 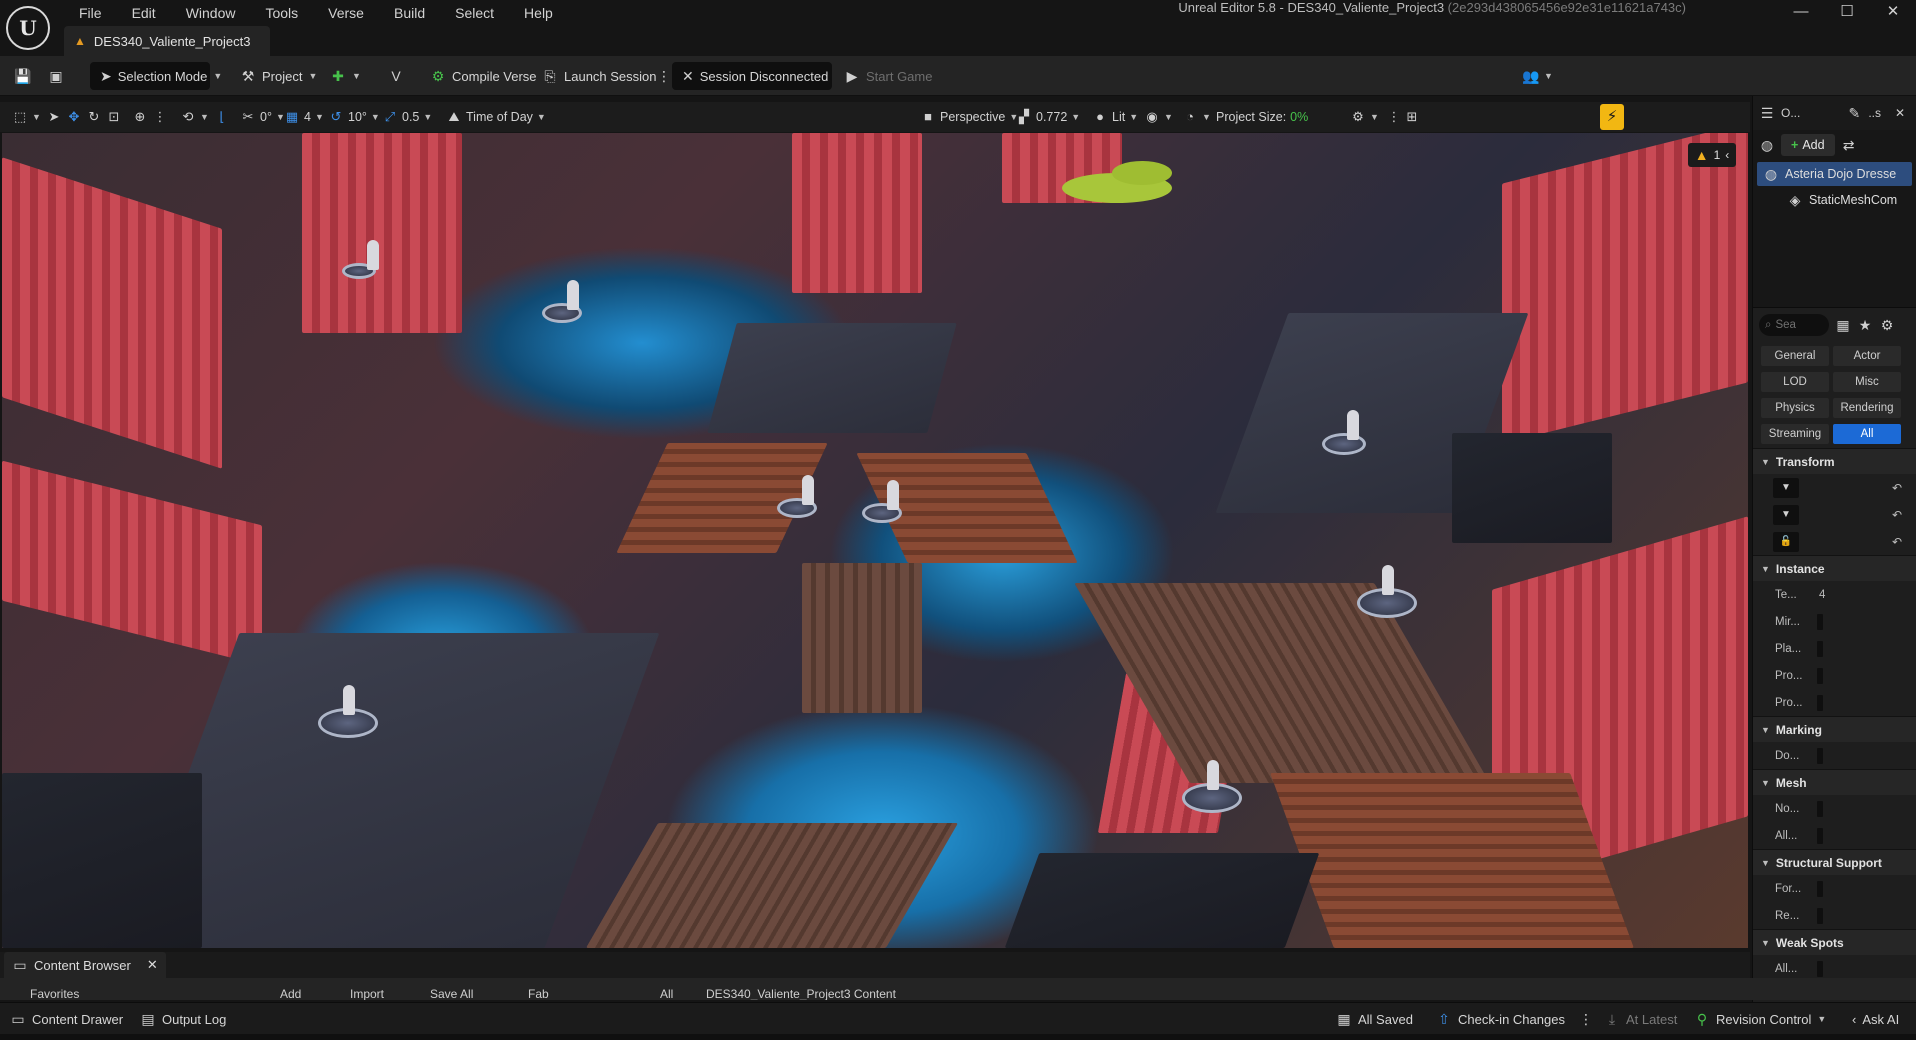 What do you see at coordinates (346, 13) in the screenshot?
I see `menu-verse: Verse` at bounding box center [346, 13].